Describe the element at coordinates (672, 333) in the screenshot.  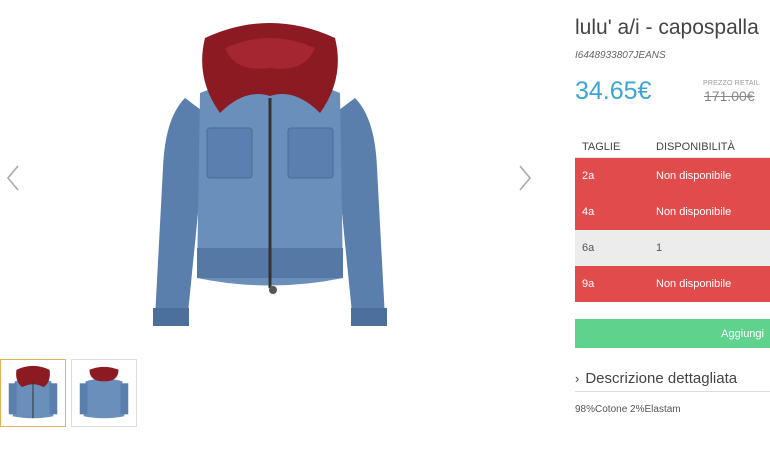
I see `add-to-cart-button: Aggiungi` at that location.